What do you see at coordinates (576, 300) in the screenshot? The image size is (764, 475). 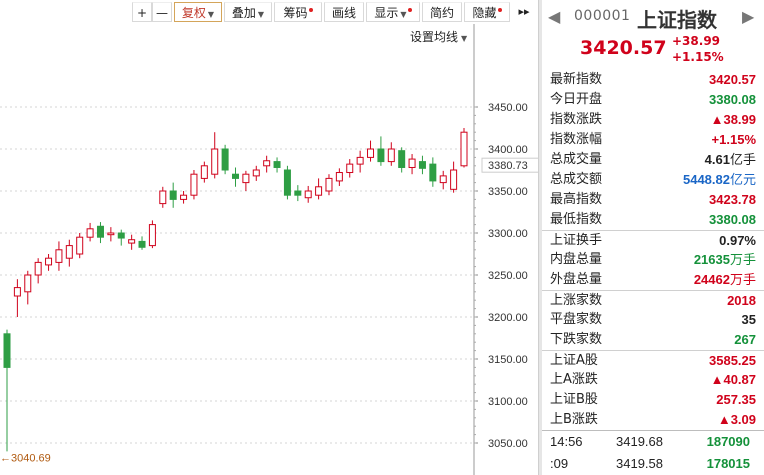 I see `quote-row-label: 上涨家数` at bounding box center [576, 300].